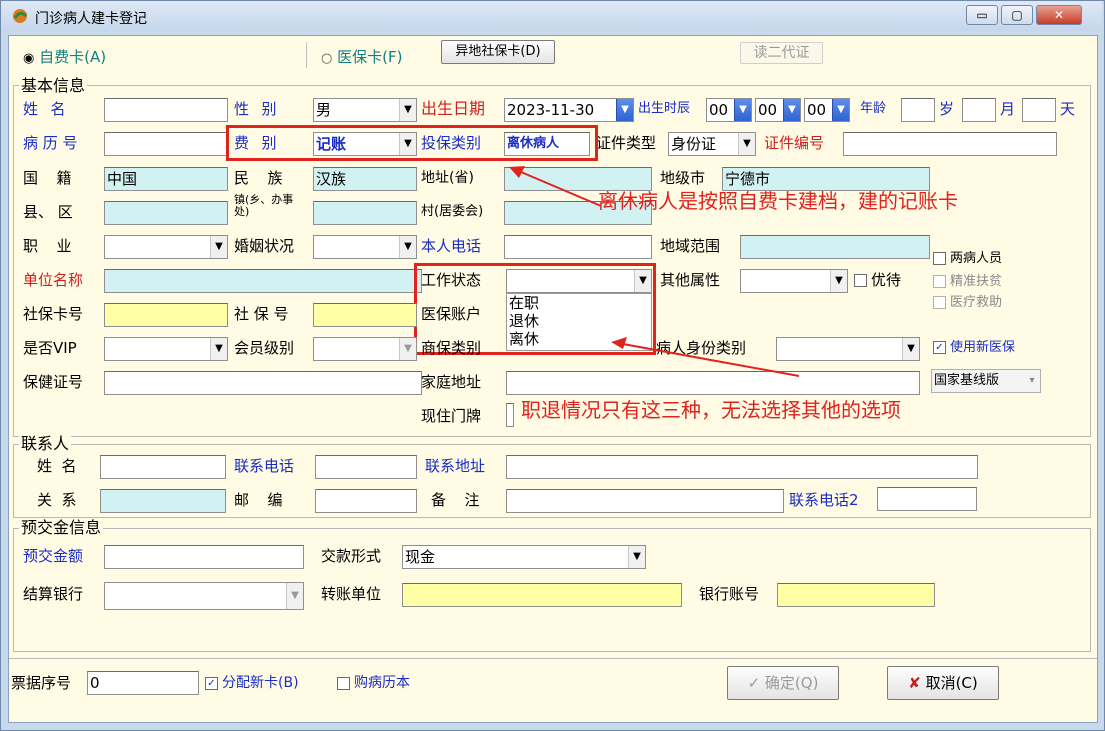 Image resolution: width=1105 pixels, height=731 pixels. I want to click on buy-record-checkbox: 购病历本, so click(373, 683).